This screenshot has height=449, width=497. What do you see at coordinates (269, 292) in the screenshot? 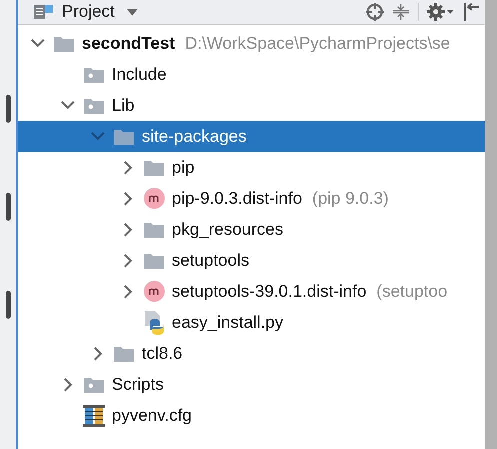
I see `tree-item-label: setuptools-39.0.1.dist-info` at bounding box center [269, 292].